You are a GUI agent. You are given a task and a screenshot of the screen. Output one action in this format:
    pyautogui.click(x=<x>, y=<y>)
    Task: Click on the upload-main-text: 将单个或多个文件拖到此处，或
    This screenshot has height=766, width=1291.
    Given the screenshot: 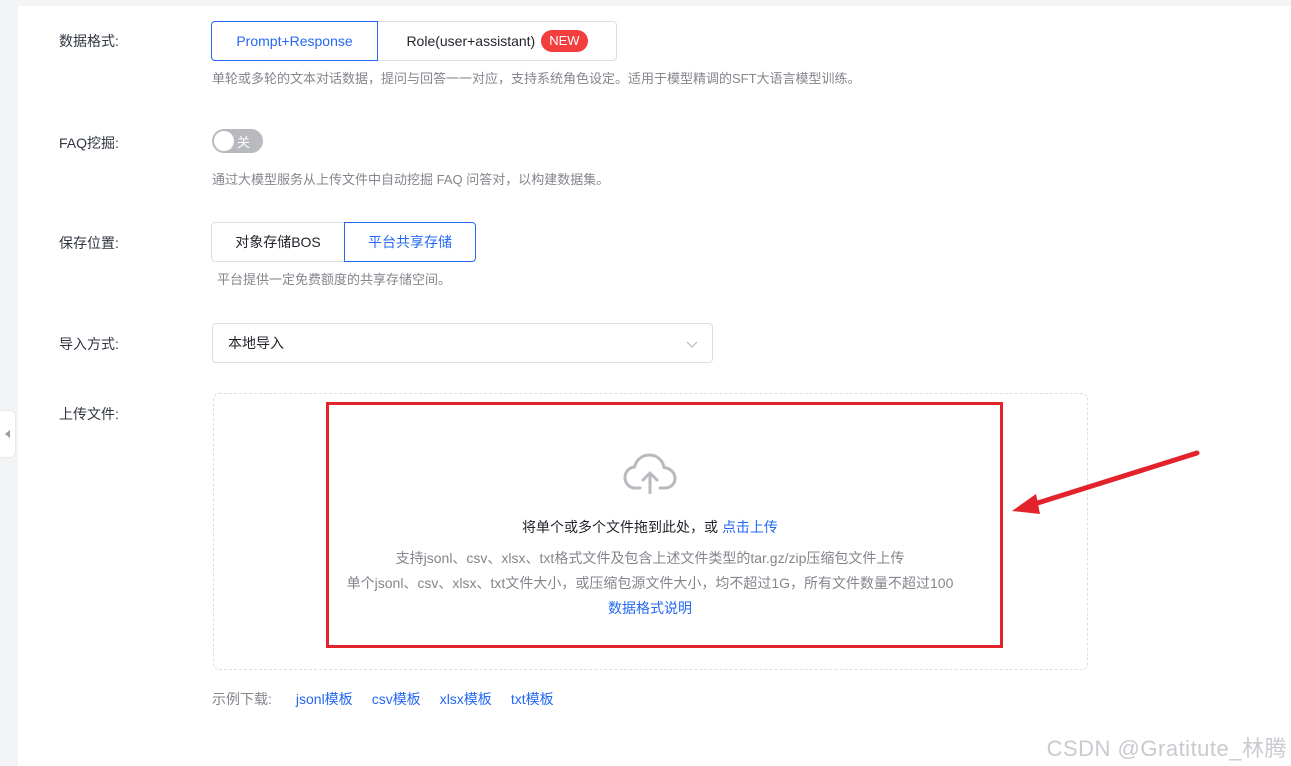 What is the action you would take?
    pyautogui.click(x=620, y=527)
    